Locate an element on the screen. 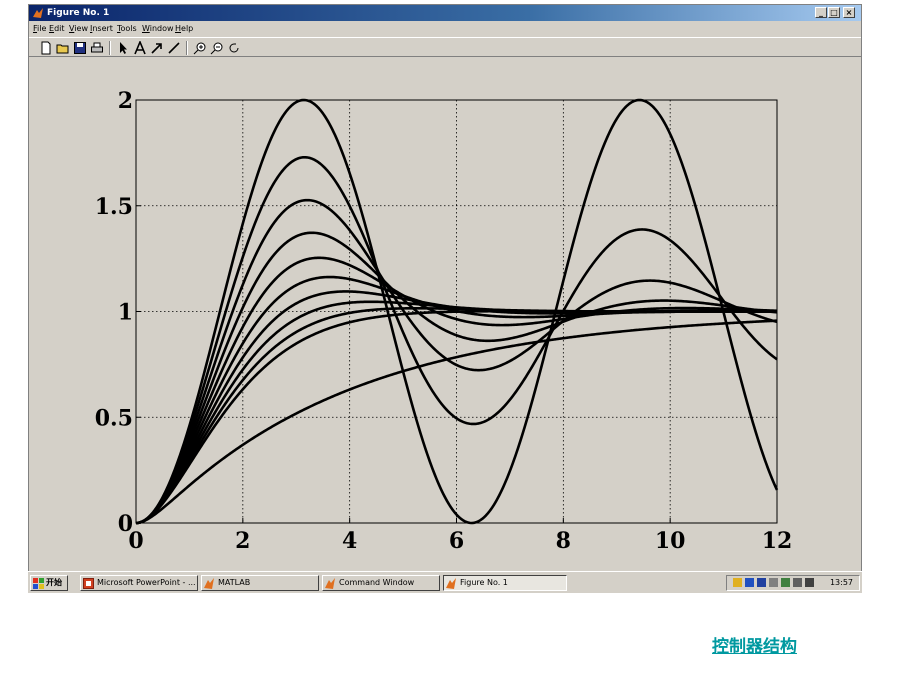 The height and width of the screenshot is (675, 900). y-tick-label: 1 is located at coordinates (125, 313).